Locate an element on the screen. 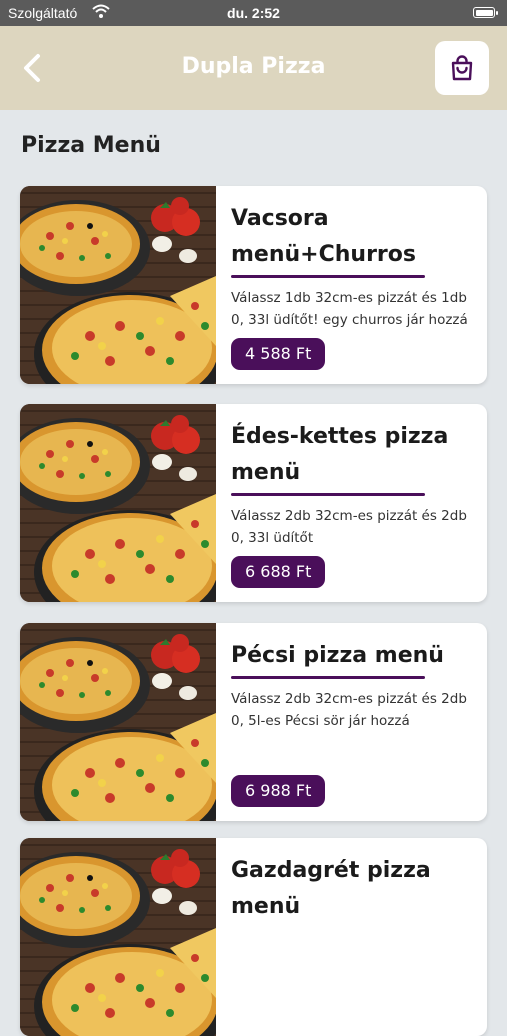 Image resolution: width=507 pixels, height=1036 pixels. cart-button is located at coordinates (462, 68).